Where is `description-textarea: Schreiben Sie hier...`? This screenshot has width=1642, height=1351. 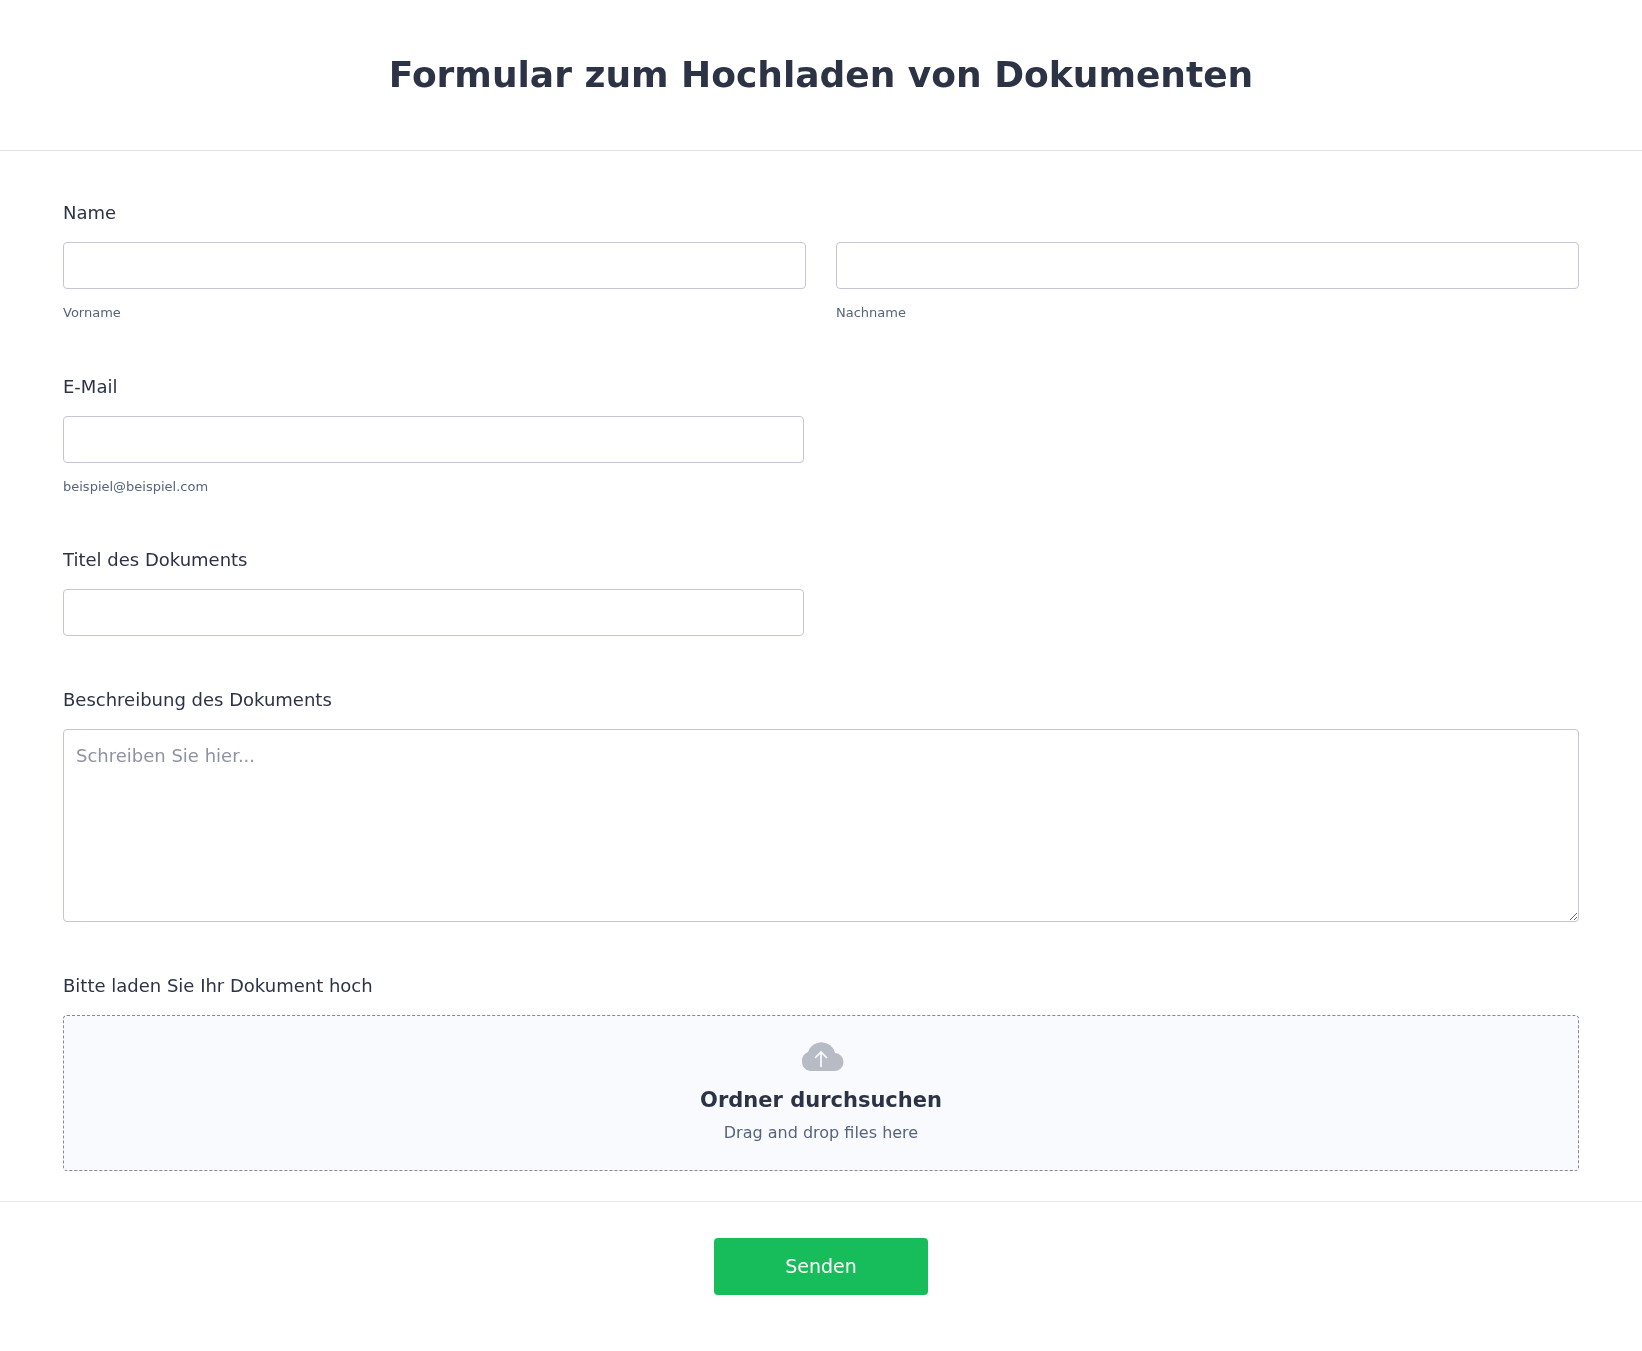
description-textarea: Schreiben Sie hier... is located at coordinates (821, 825).